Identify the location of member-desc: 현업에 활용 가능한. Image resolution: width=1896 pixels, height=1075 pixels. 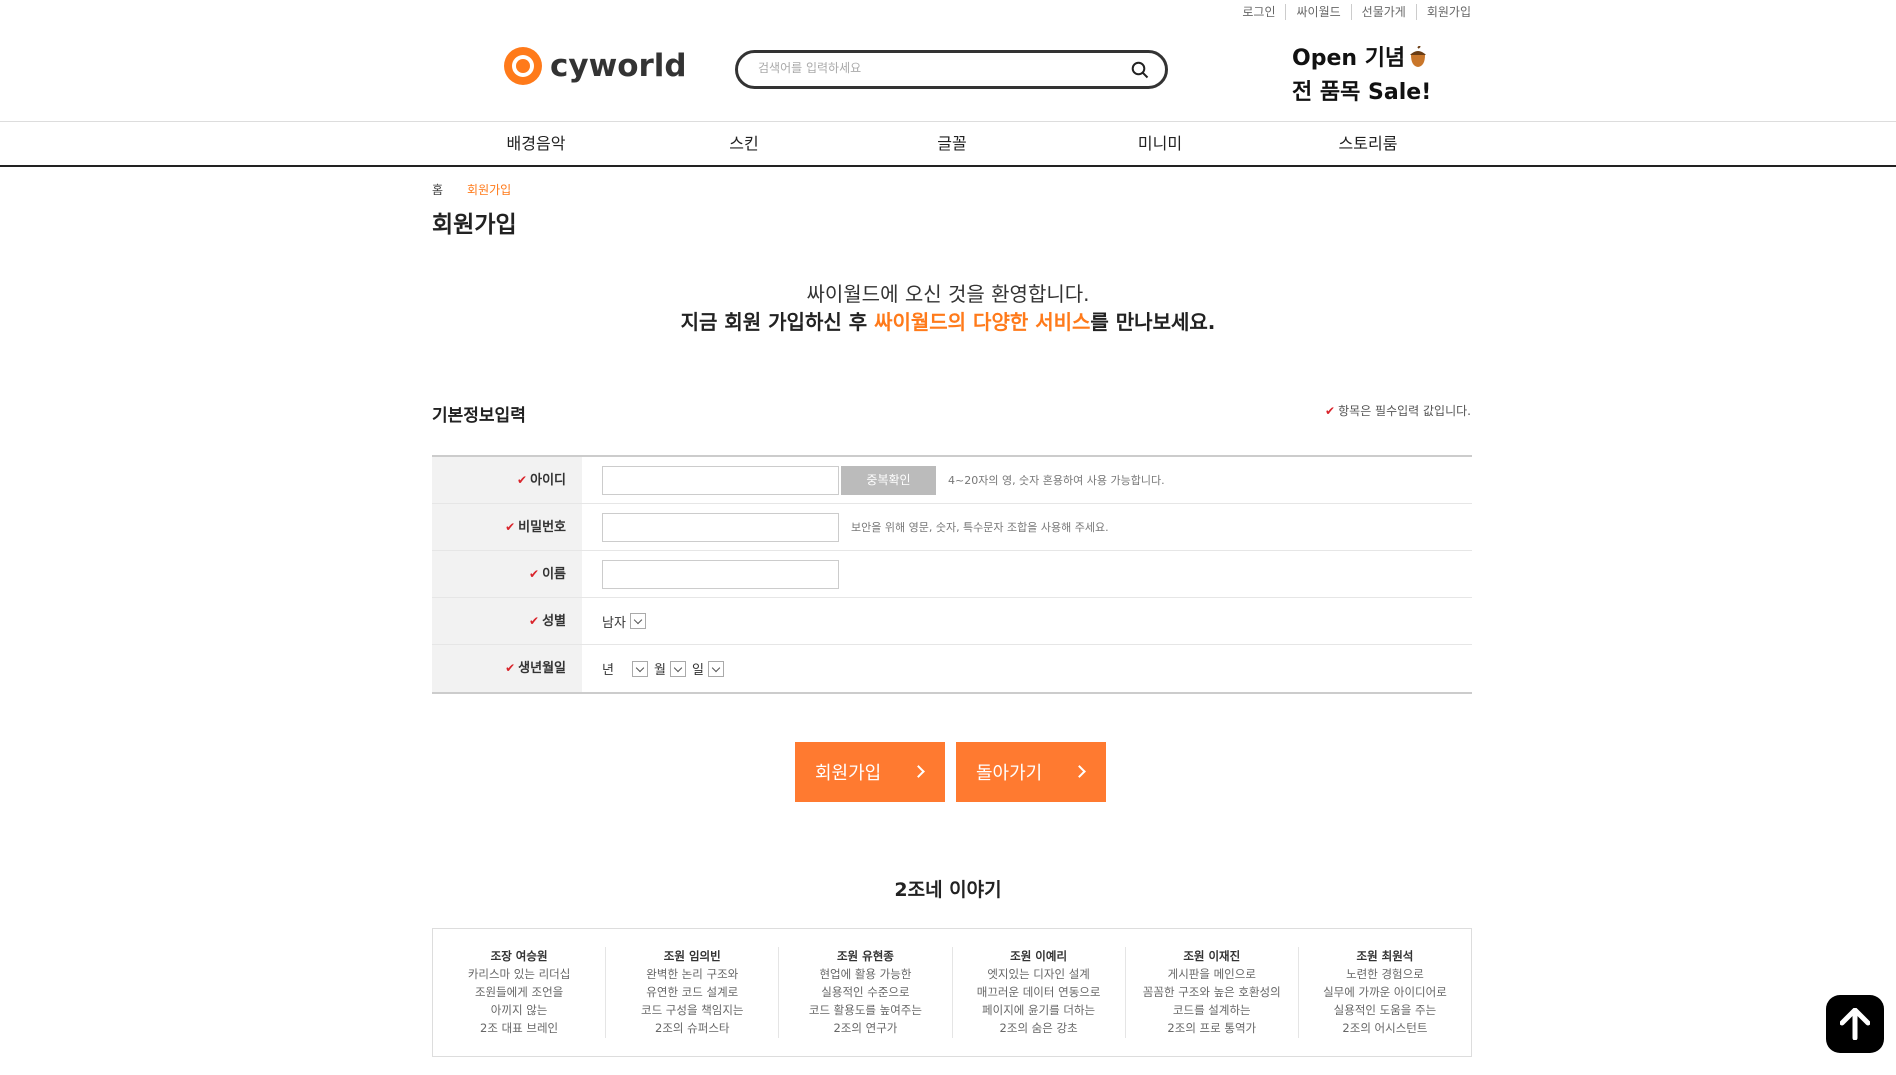
(865, 974).